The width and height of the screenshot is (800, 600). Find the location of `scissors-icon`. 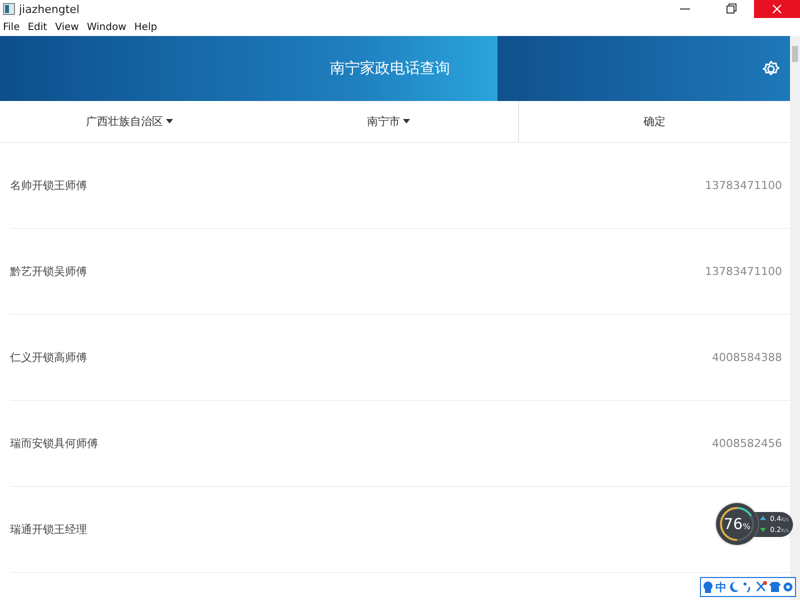

scissors-icon is located at coordinates (761, 587).